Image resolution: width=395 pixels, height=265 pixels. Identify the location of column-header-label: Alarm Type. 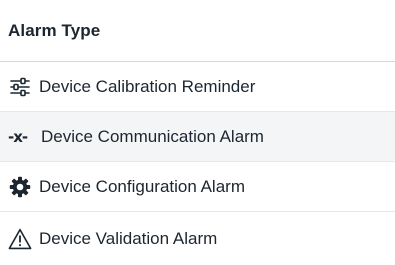
(54, 30).